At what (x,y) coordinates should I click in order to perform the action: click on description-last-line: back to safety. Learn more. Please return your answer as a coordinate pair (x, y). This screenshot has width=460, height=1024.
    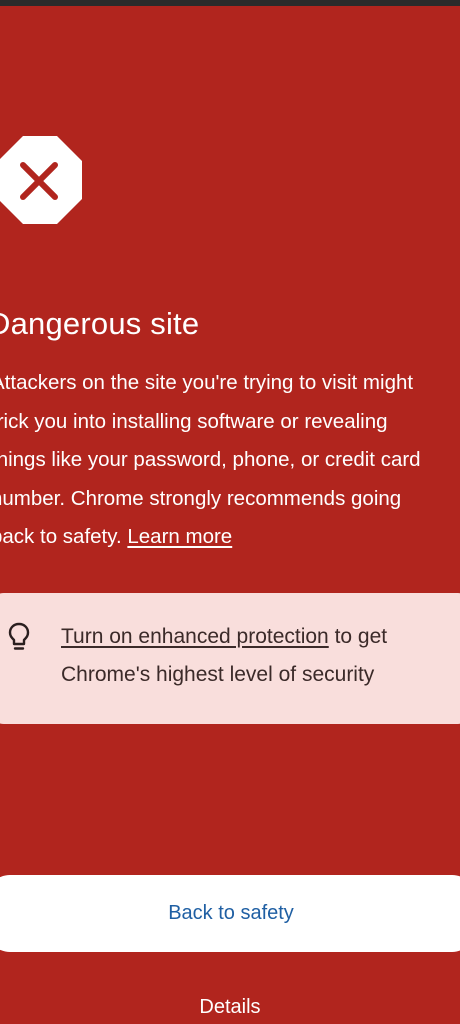
    Looking at the image, I should click on (230, 537).